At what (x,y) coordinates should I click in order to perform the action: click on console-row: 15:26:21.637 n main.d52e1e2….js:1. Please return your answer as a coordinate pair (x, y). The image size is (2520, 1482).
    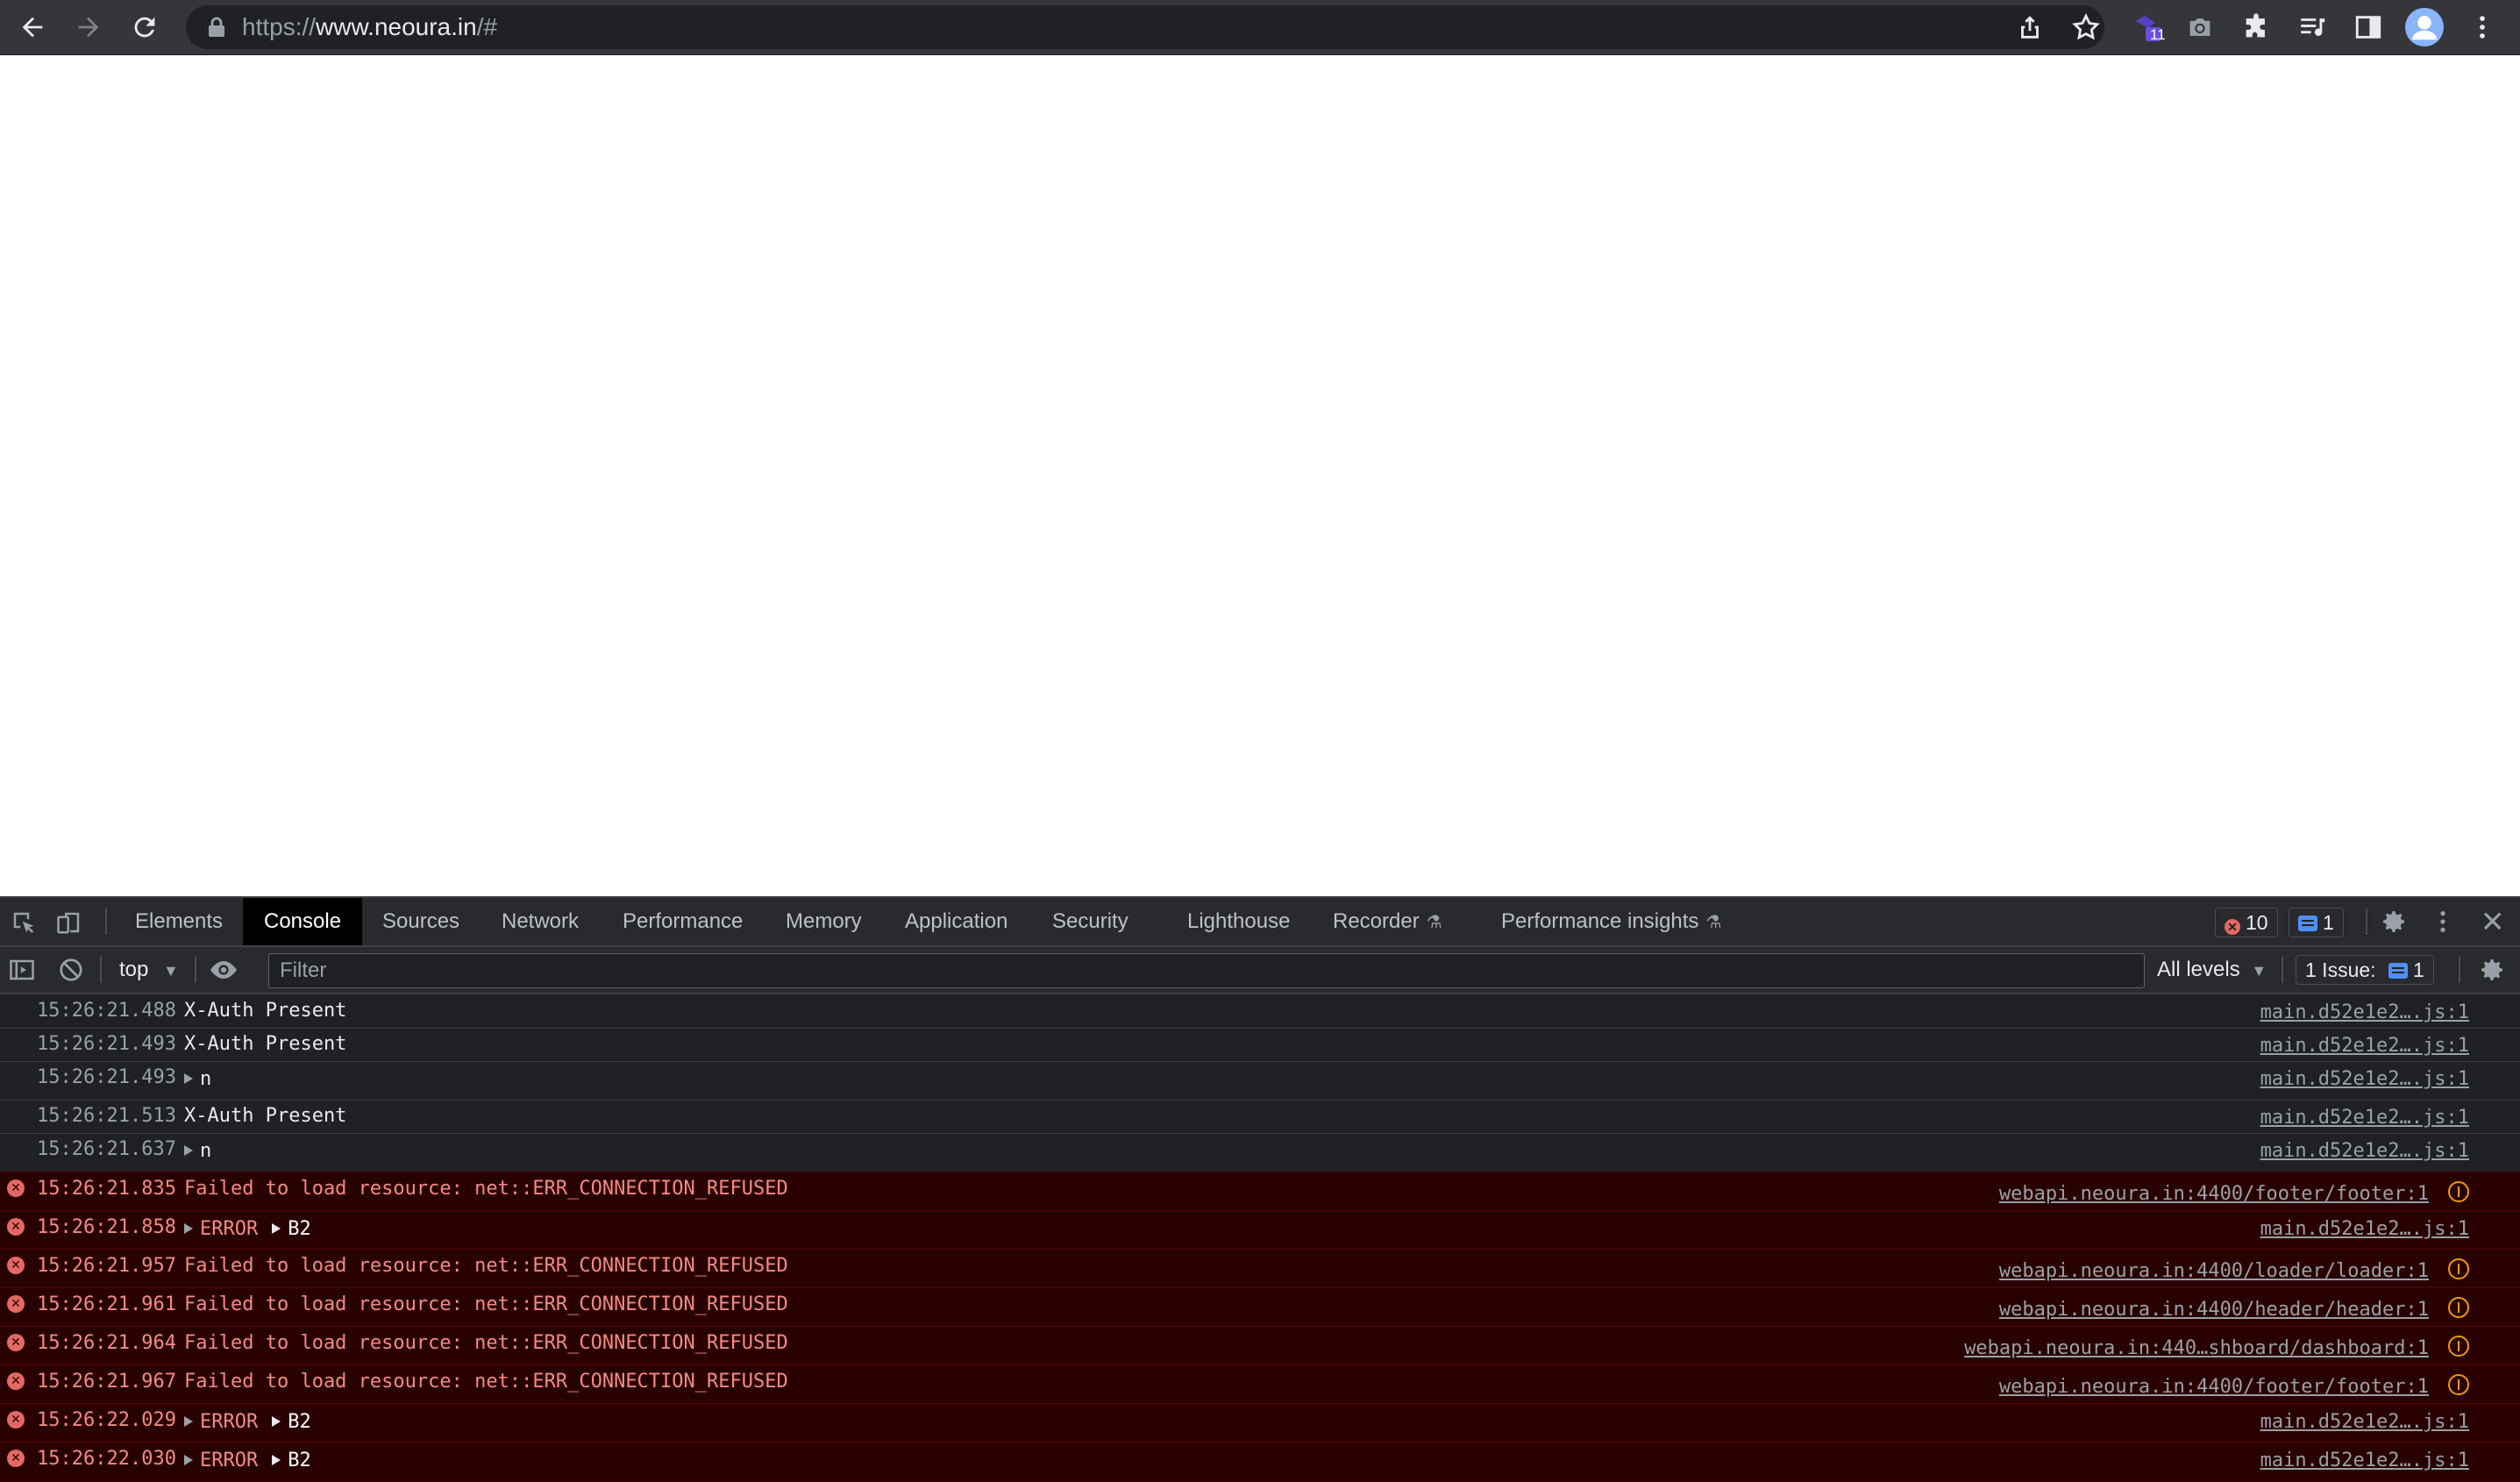
    Looking at the image, I should click on (1260, 1152).